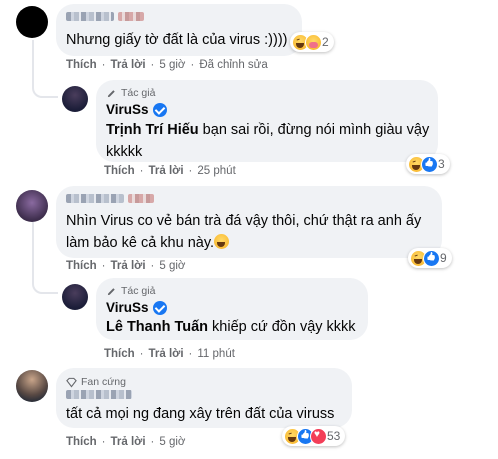 This screenshot has width=498, height=459. I want to click on fan-badge: Fan cứng, so click(96, 382).